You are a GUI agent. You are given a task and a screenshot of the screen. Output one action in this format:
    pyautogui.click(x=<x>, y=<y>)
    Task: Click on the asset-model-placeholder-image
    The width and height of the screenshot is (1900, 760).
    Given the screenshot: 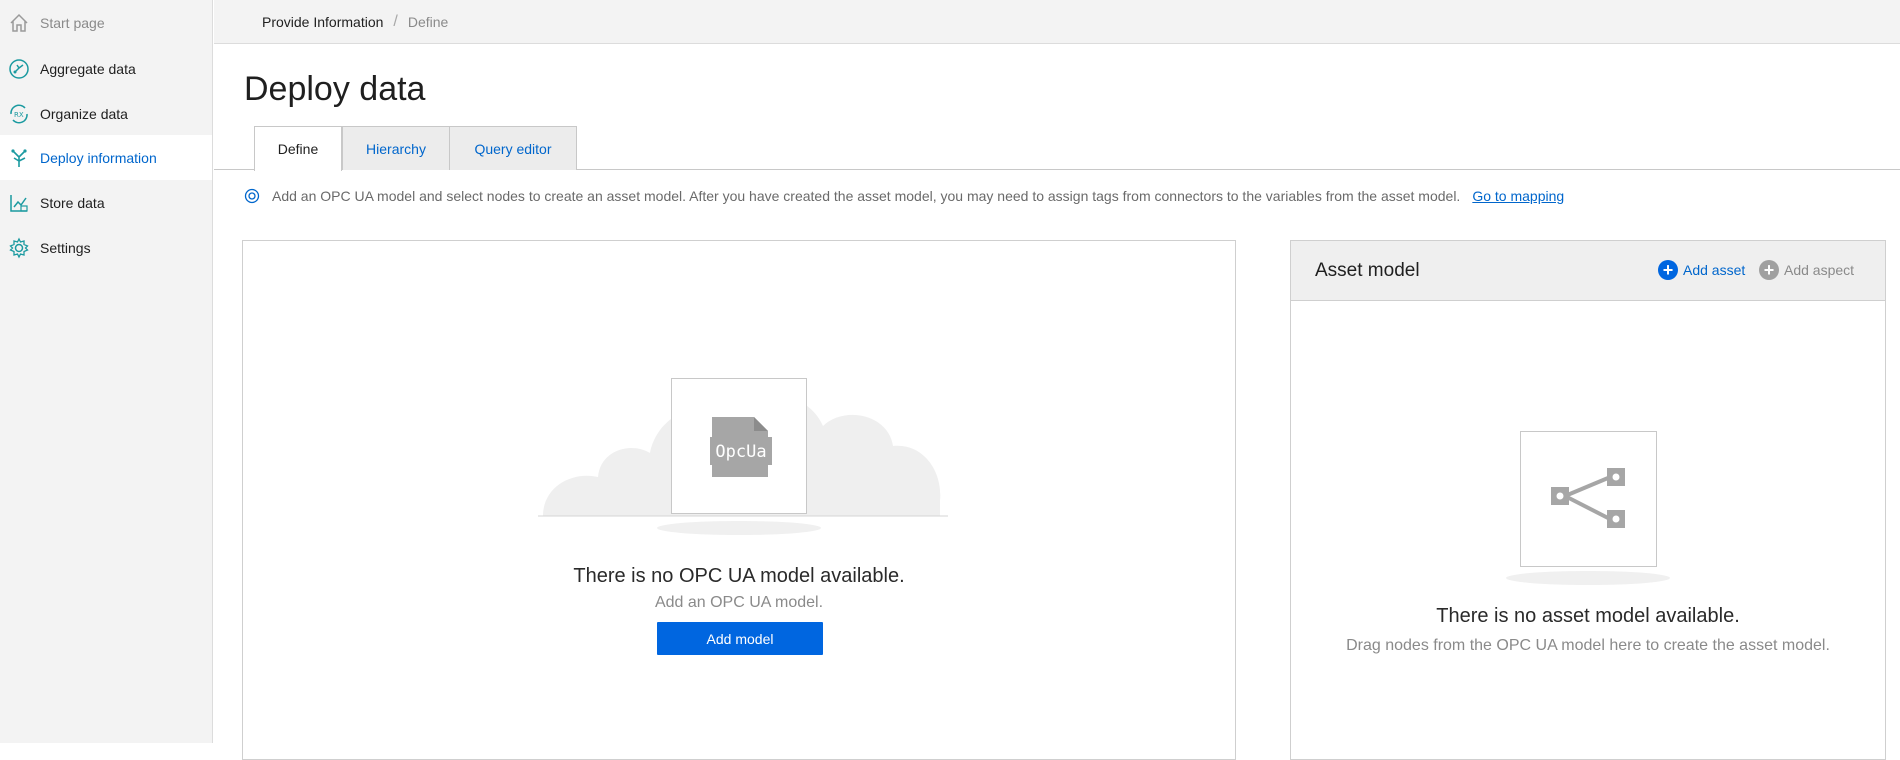 What is the action you would take?
    pyautogui.click(x=1588, y=499)
    